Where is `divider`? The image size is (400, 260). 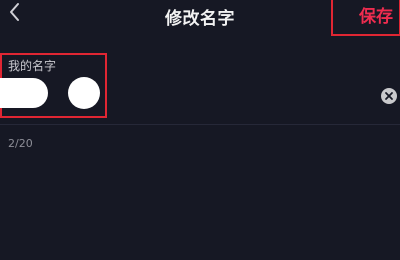 divider is located at coordinates (200, 124).